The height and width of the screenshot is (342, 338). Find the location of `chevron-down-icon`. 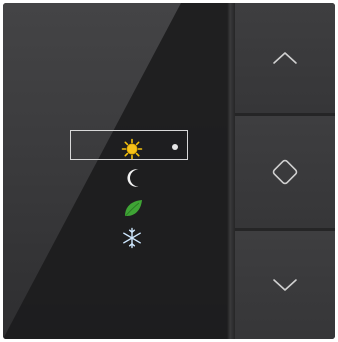

chevron-down-icon is located at coordinates (285, 285).